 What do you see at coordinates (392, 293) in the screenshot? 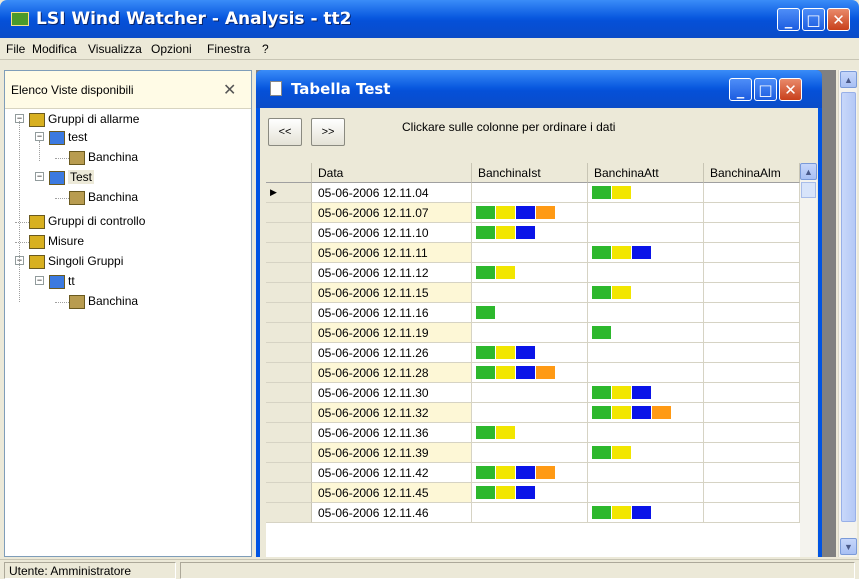
I see `cell-date: 05-06-2006 12.11.15` at bounding box center [392, 293].